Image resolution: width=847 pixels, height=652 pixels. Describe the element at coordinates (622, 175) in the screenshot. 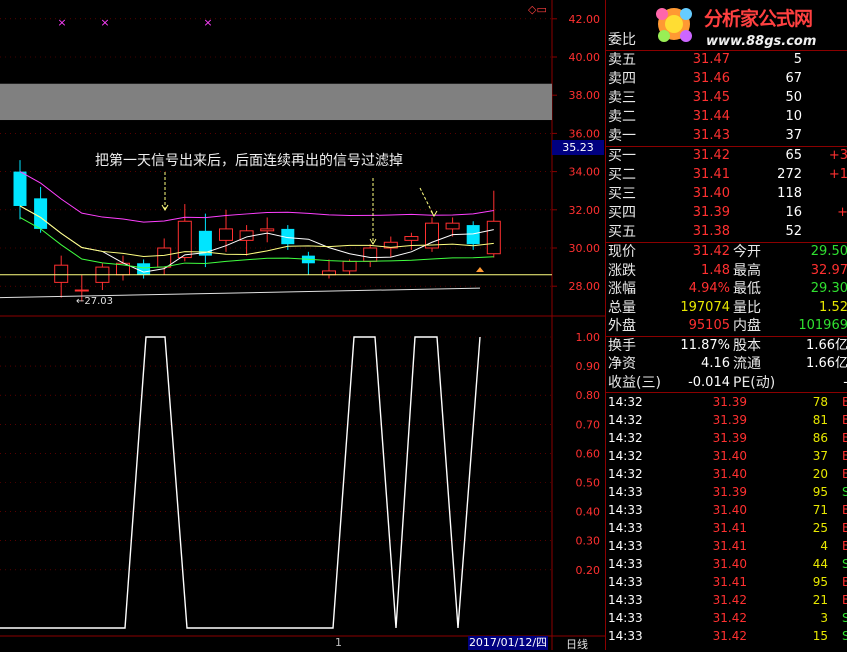

I see `bid-label: 买二` at that location.